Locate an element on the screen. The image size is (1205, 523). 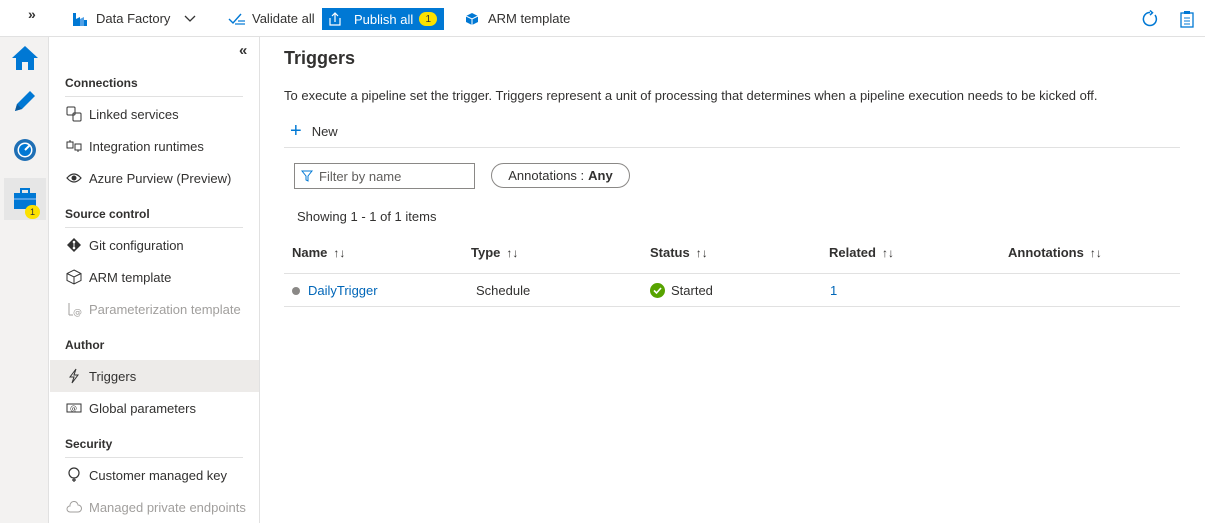
lightning-icon is located at coordinates (74, 376).